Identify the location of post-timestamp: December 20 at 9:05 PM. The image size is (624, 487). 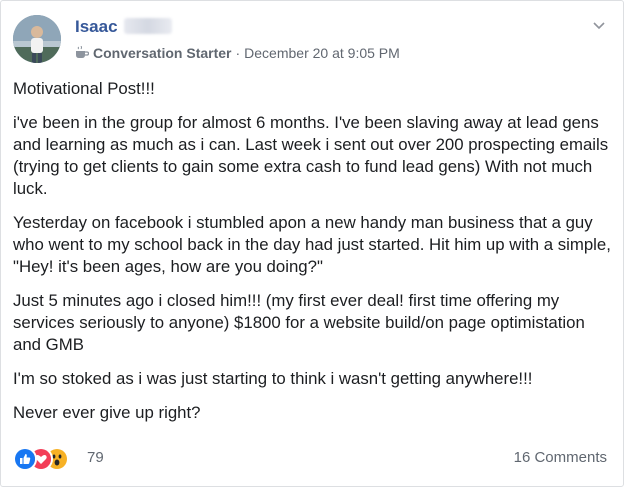
(322, 53).